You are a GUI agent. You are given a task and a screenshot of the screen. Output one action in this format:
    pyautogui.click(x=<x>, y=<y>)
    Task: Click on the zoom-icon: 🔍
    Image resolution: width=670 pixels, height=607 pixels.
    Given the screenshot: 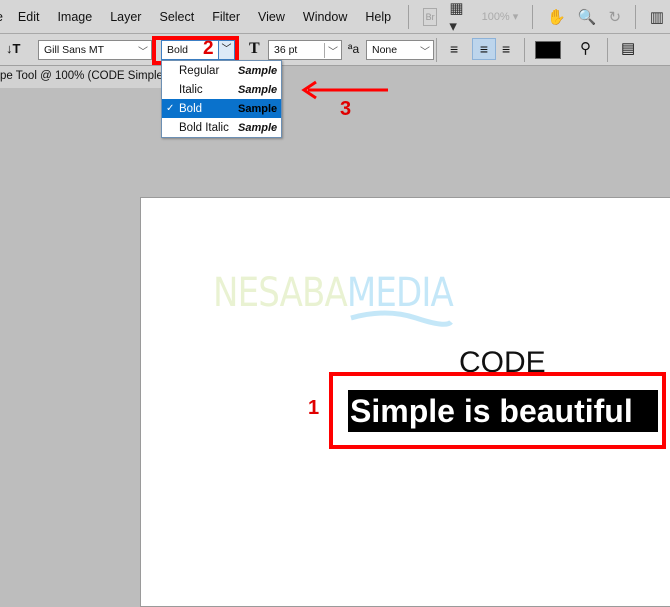 What is the action you would take?
    pyautogui.click(x=587, y=17)
    